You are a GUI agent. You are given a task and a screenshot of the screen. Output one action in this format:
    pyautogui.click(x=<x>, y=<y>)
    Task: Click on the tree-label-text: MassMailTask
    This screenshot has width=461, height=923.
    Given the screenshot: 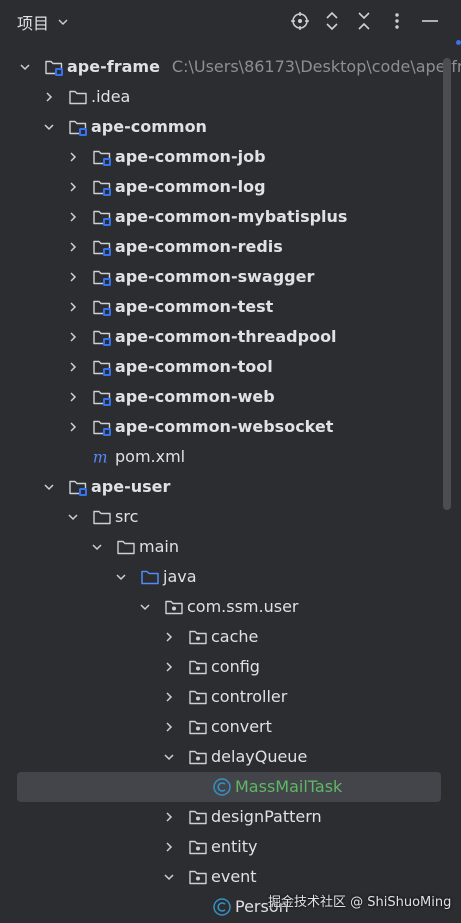 What is the action you would take?
    pyautogui.click(x=289, y=786)
    